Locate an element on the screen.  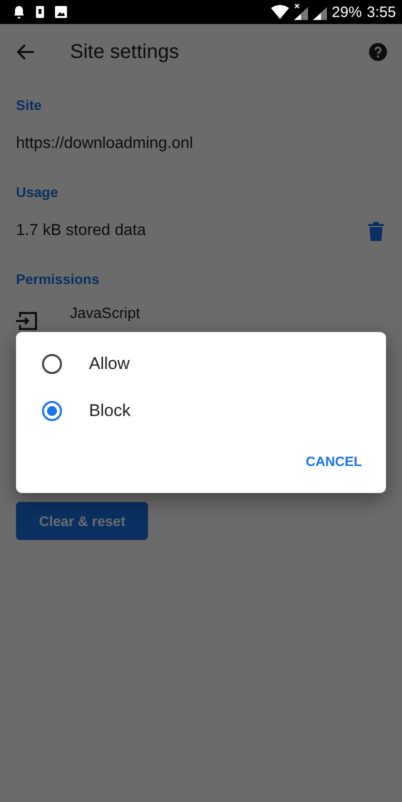
site-url: https://downloadming.onl is located at coordinates (104, 144).